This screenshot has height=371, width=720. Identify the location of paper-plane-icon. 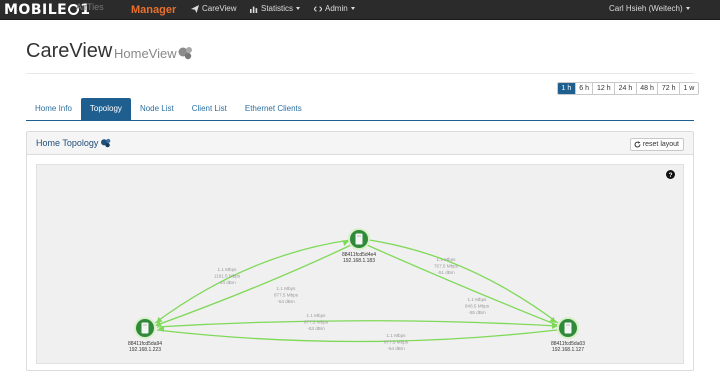
(195, 8).